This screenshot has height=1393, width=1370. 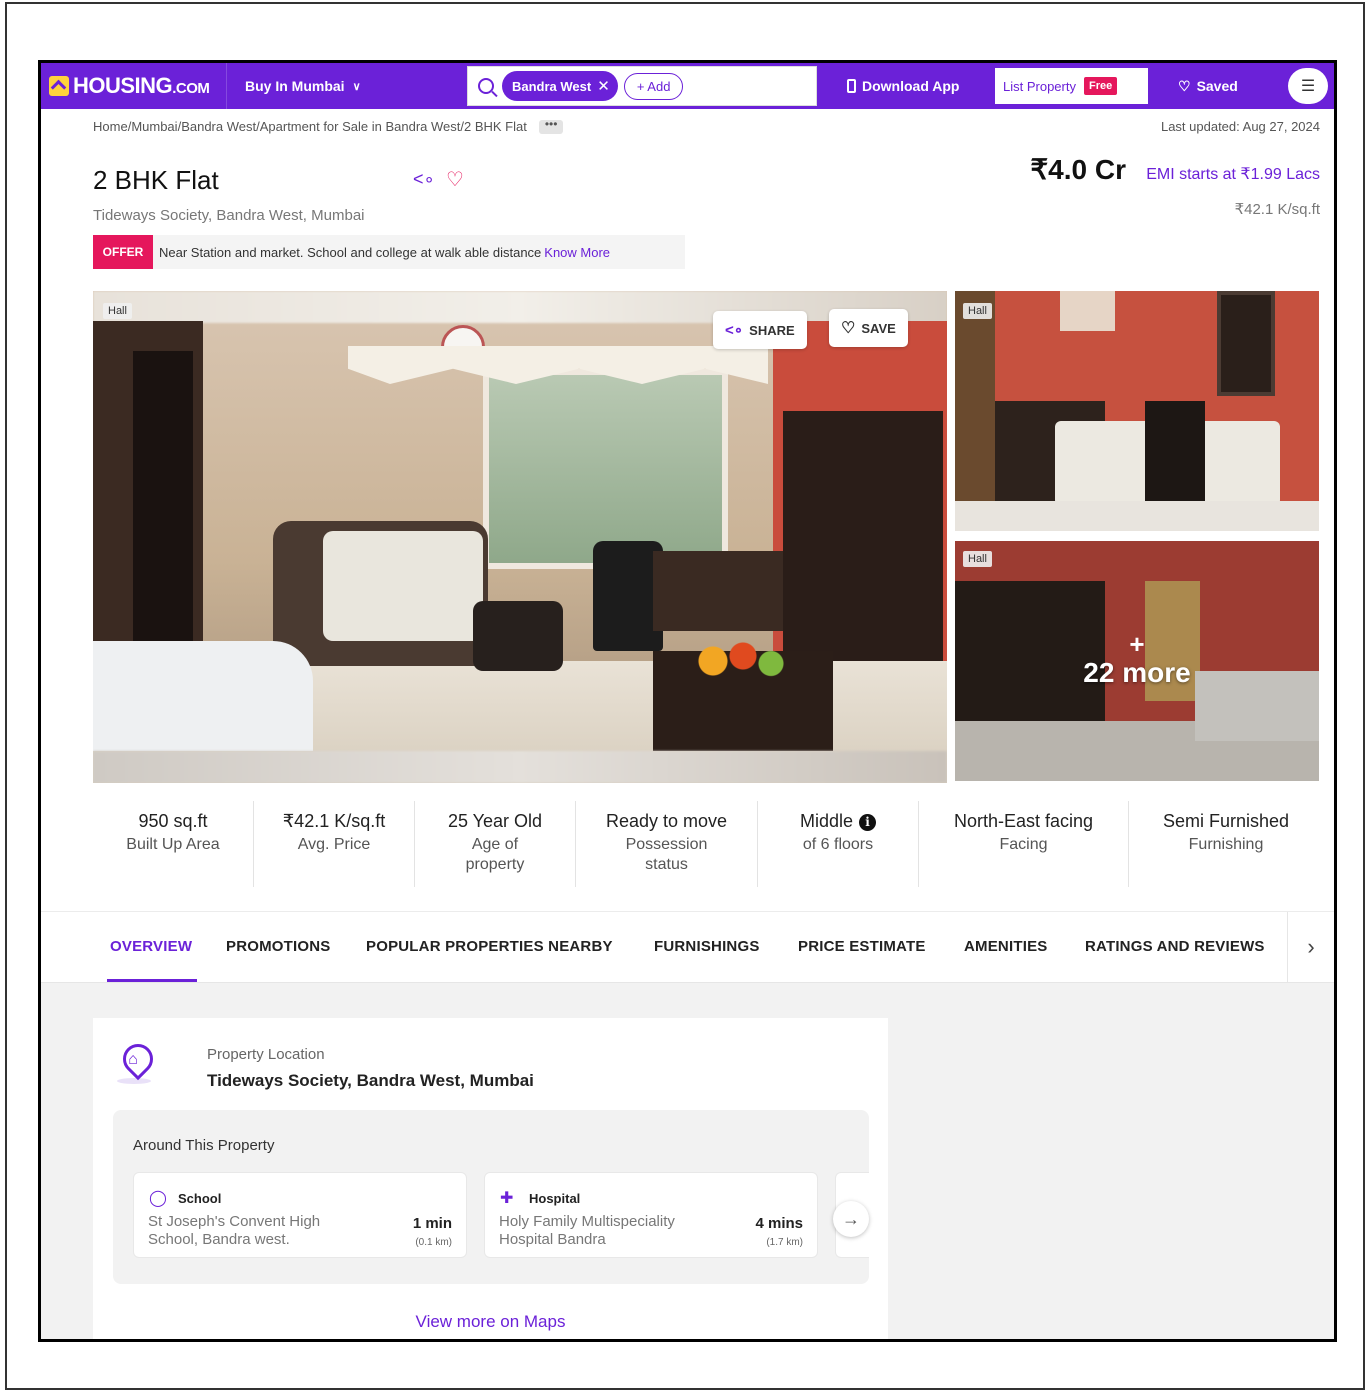 I want to click on side-photo-more: Hall + 22 more, so click(x=1137, y=661).